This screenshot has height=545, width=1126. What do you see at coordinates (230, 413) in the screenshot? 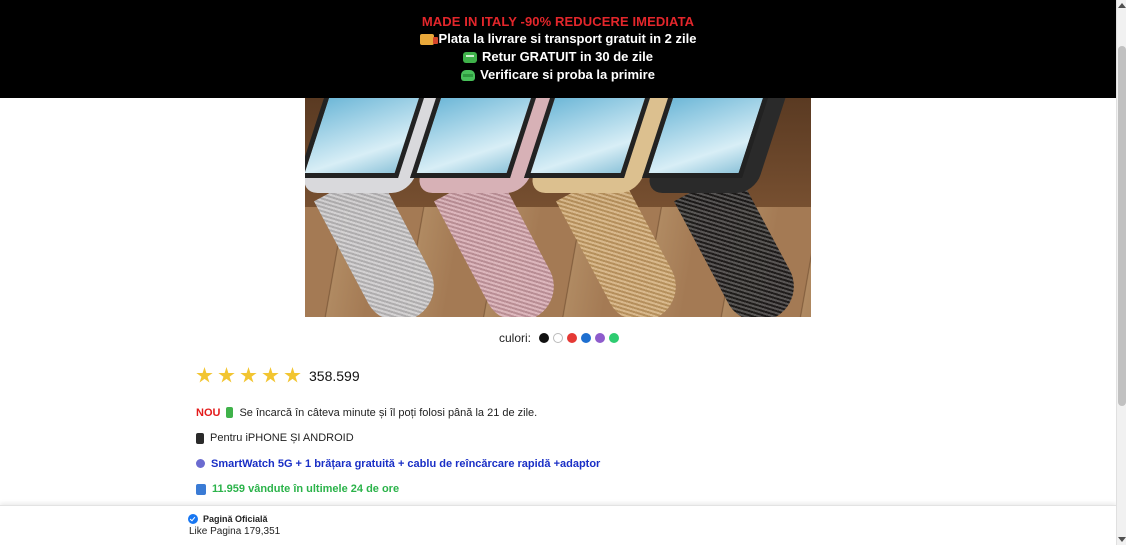
I see `battery-icon` at bounding box center [230, 413].